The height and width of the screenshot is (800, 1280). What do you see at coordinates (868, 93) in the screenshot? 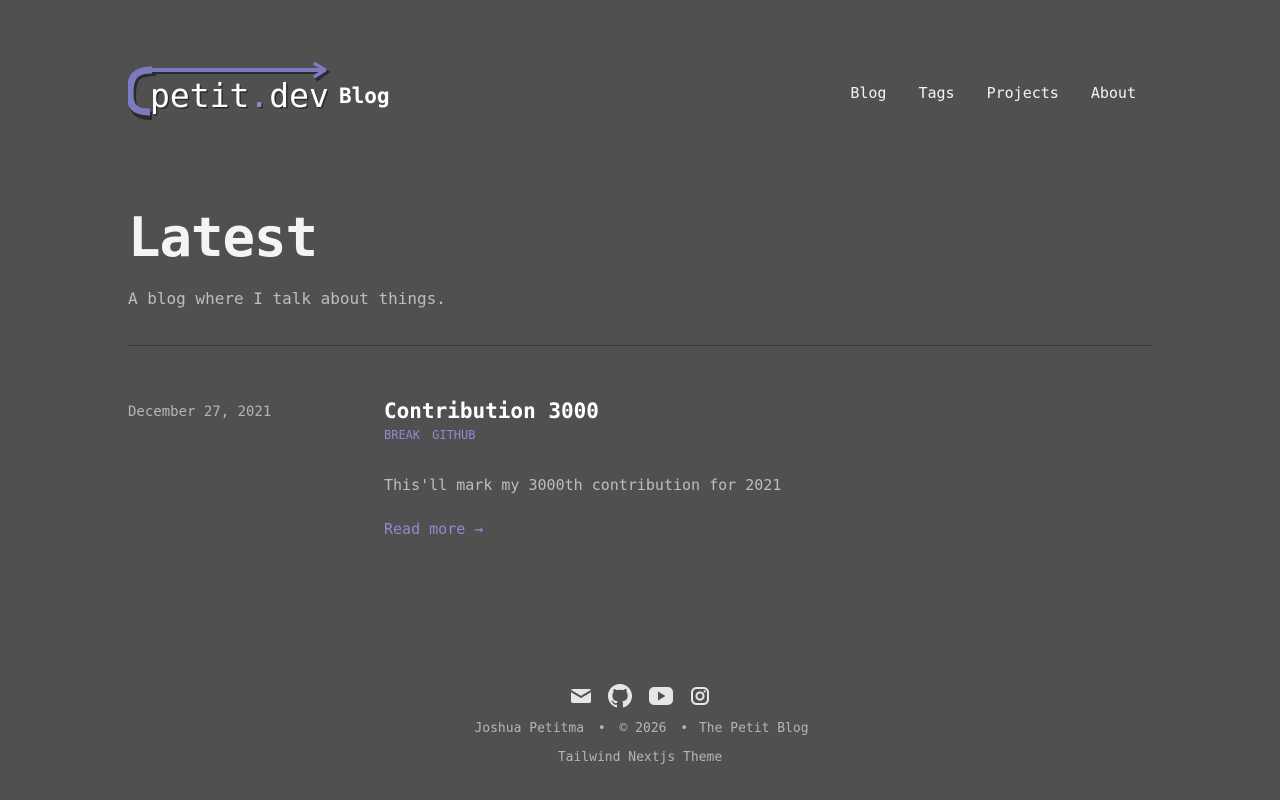
I see `nav-link-blog: Blog` at bounding box center [868, 93].